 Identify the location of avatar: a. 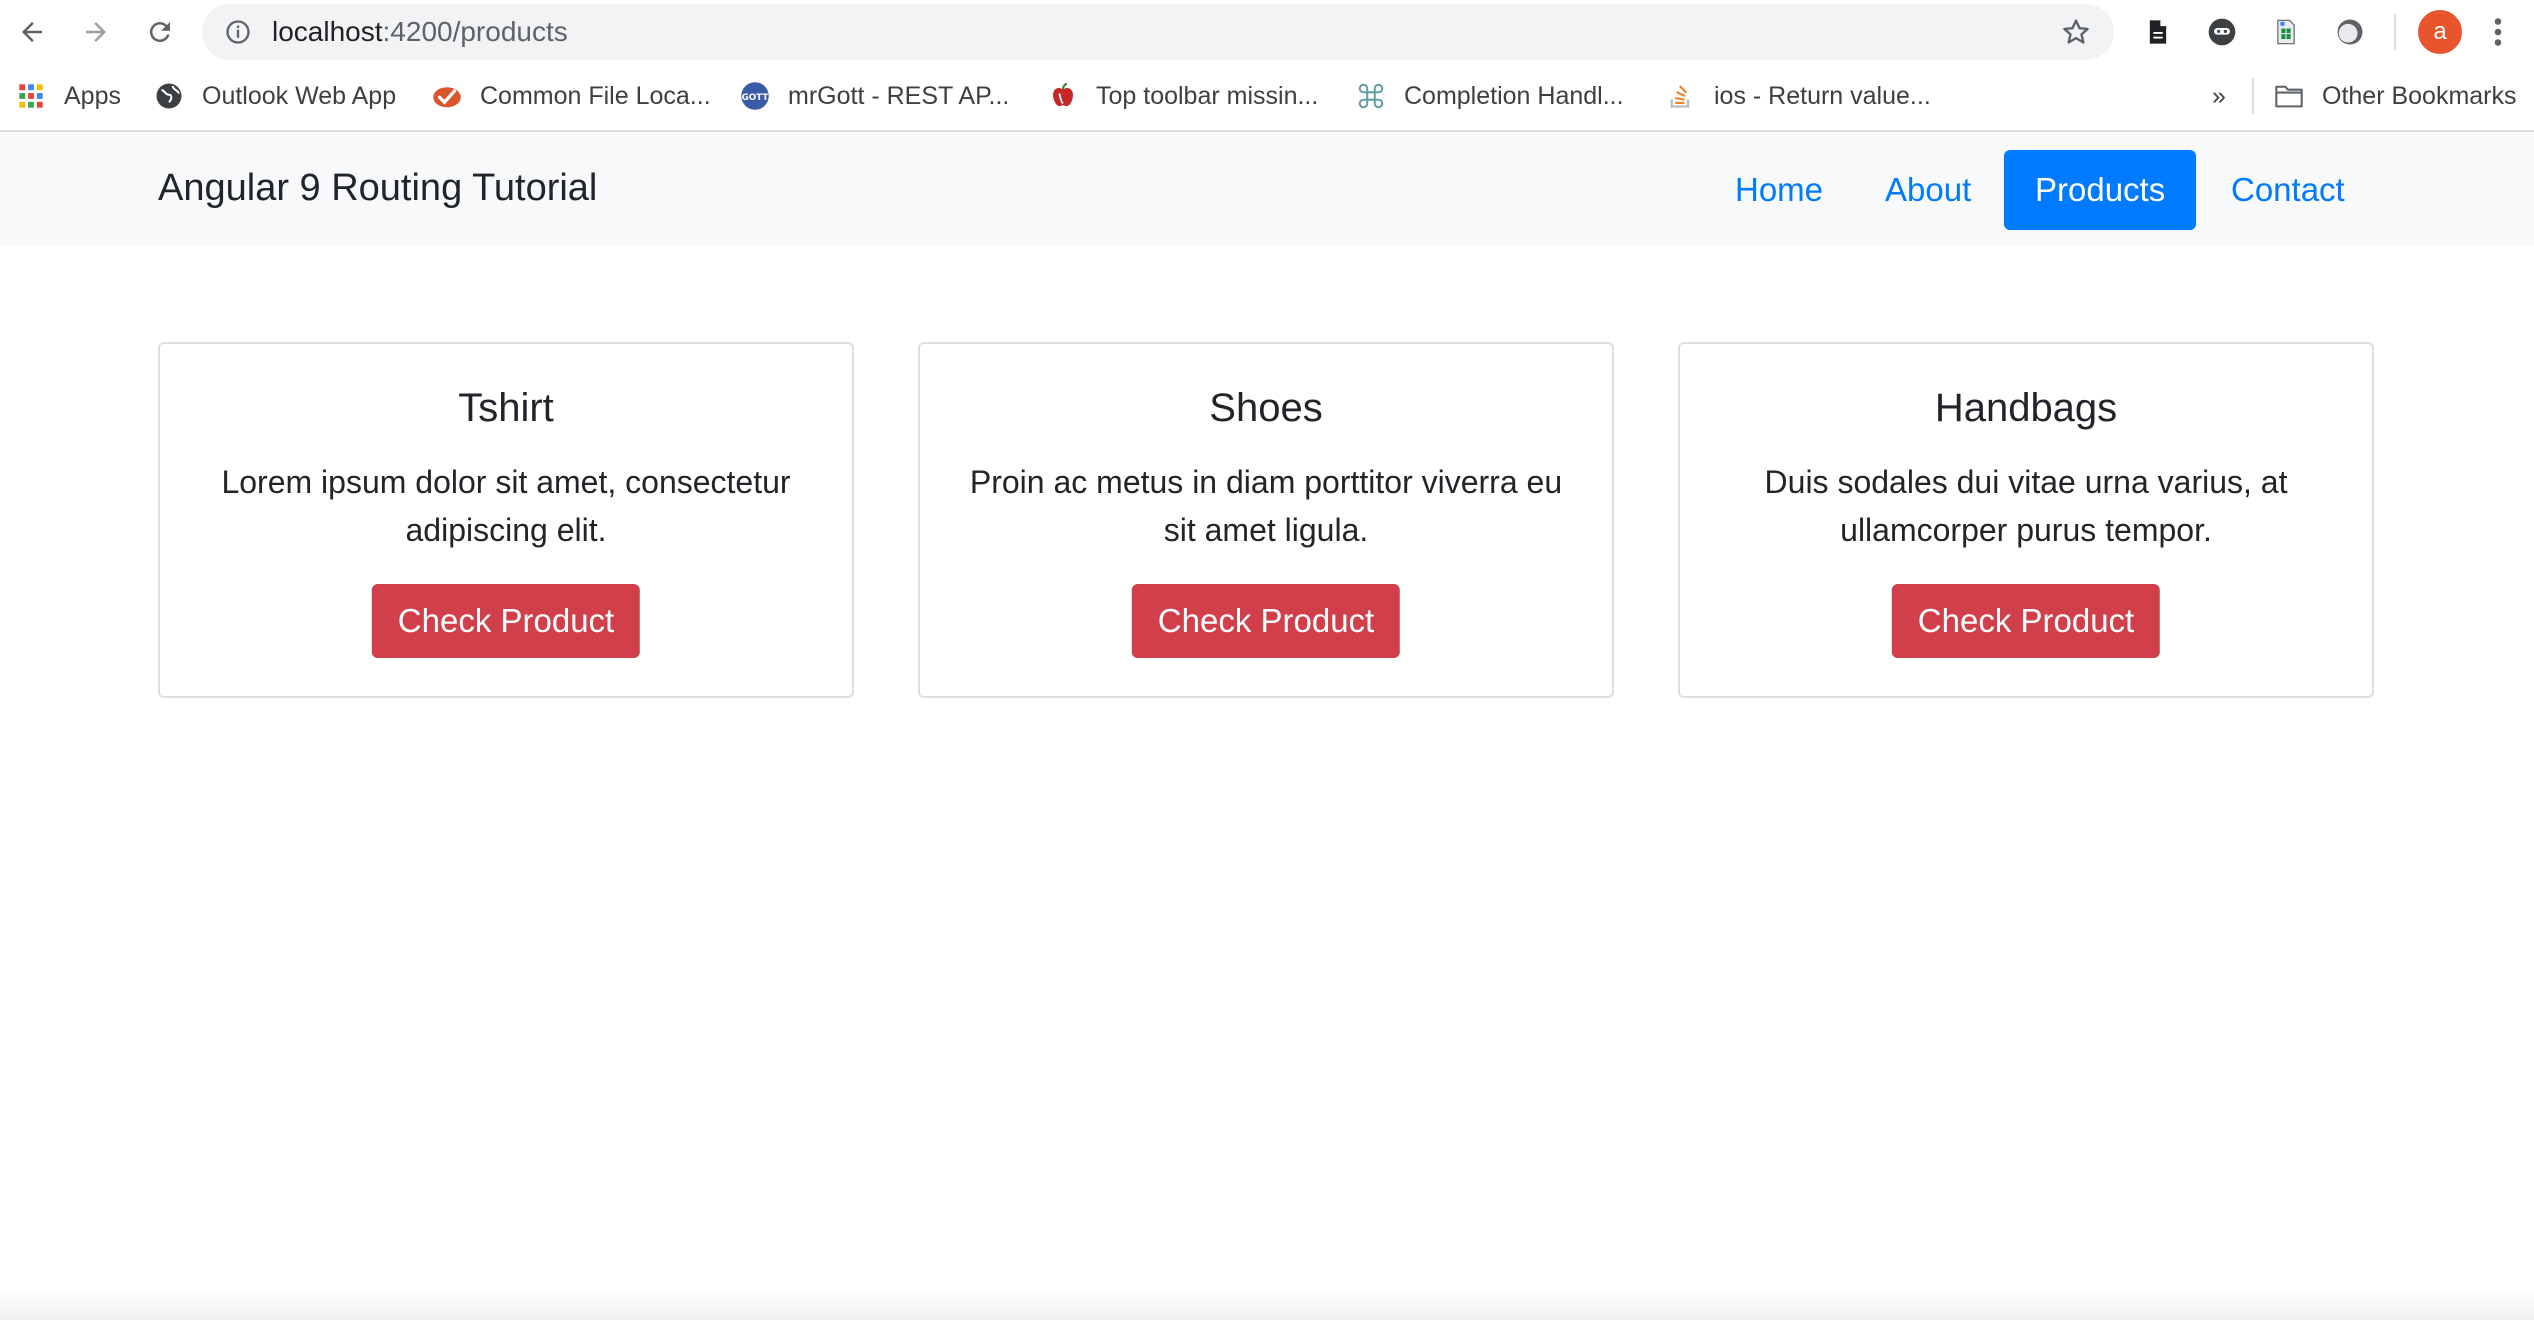
(2440, 32).